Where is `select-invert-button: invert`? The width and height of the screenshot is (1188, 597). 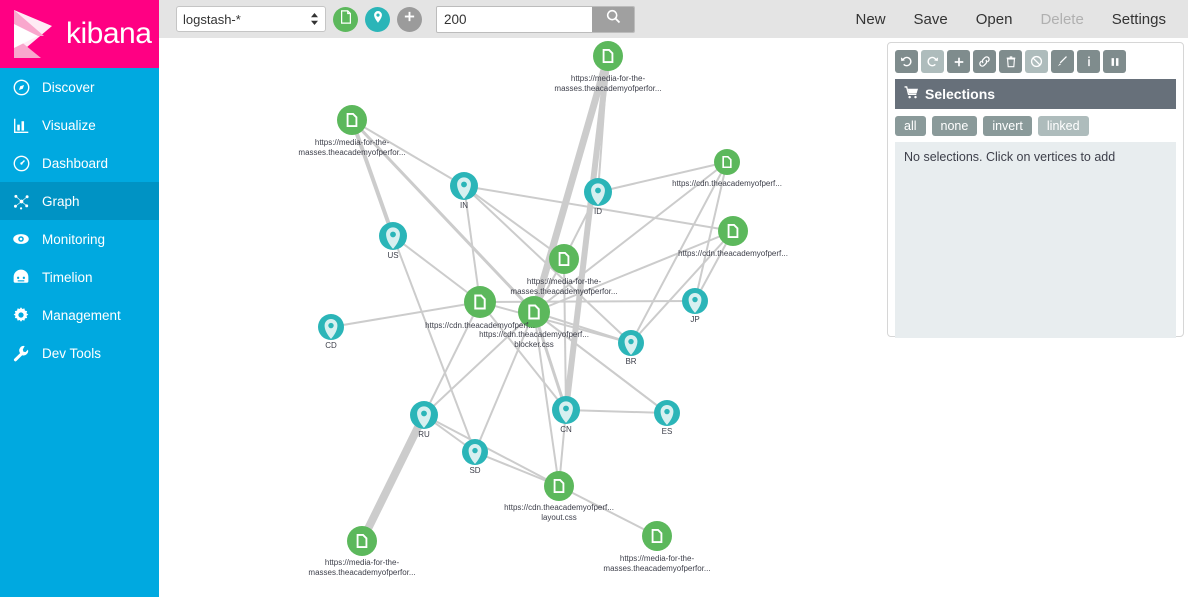
select-invert-button: invert is located at coordinates (1007, 126).